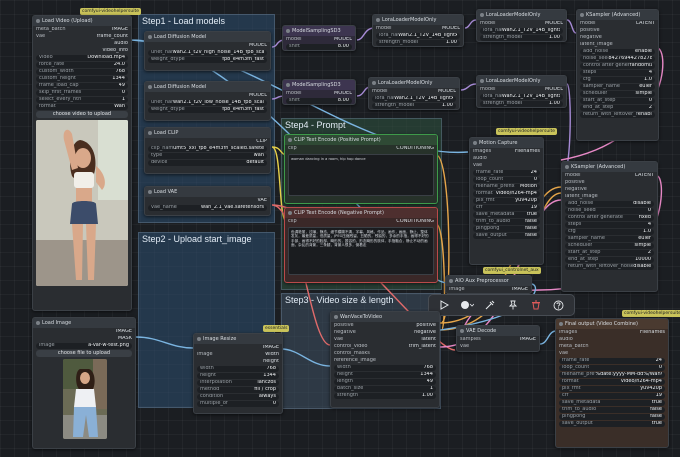  I want to click on input-latent-image: latent_image, so click(581, 197).